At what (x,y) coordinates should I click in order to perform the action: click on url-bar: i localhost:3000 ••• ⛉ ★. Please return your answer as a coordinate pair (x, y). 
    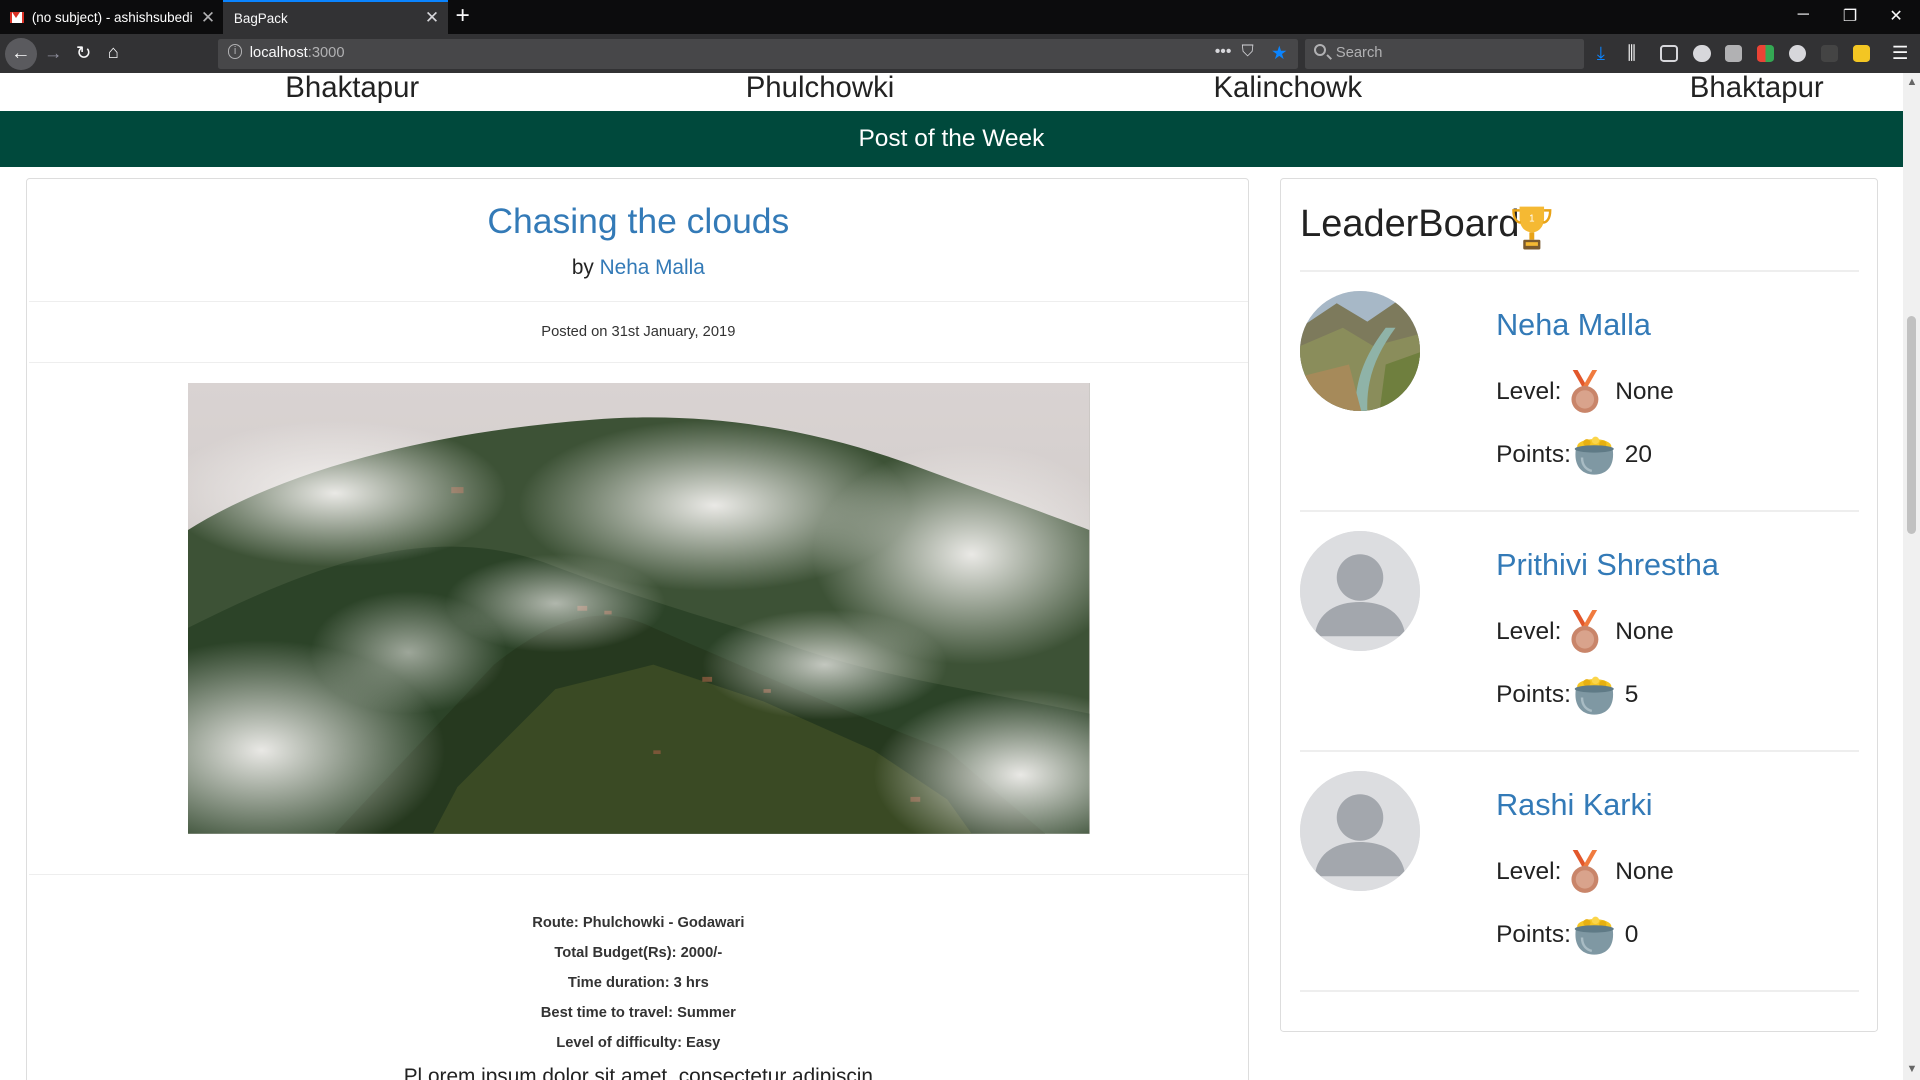
    Looking at the image, I should click on (757, 54).